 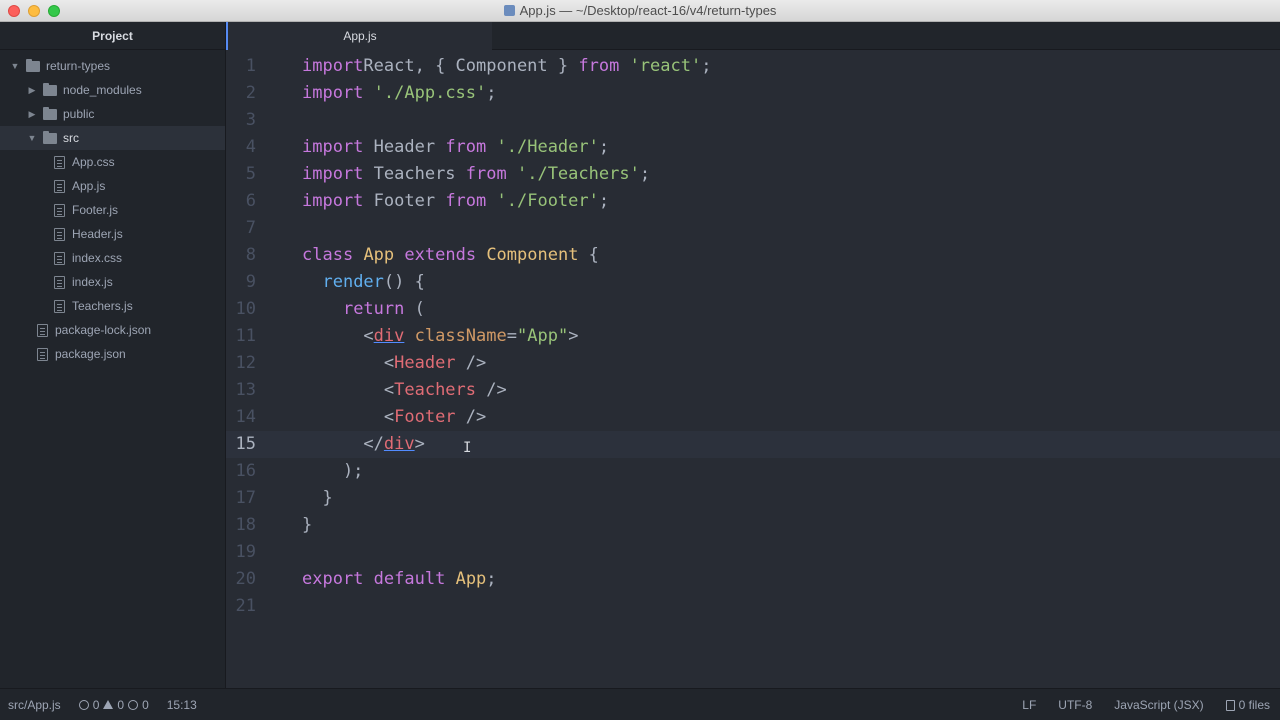 I want to click on line-code: <Header />, so click(x=394, y=363).